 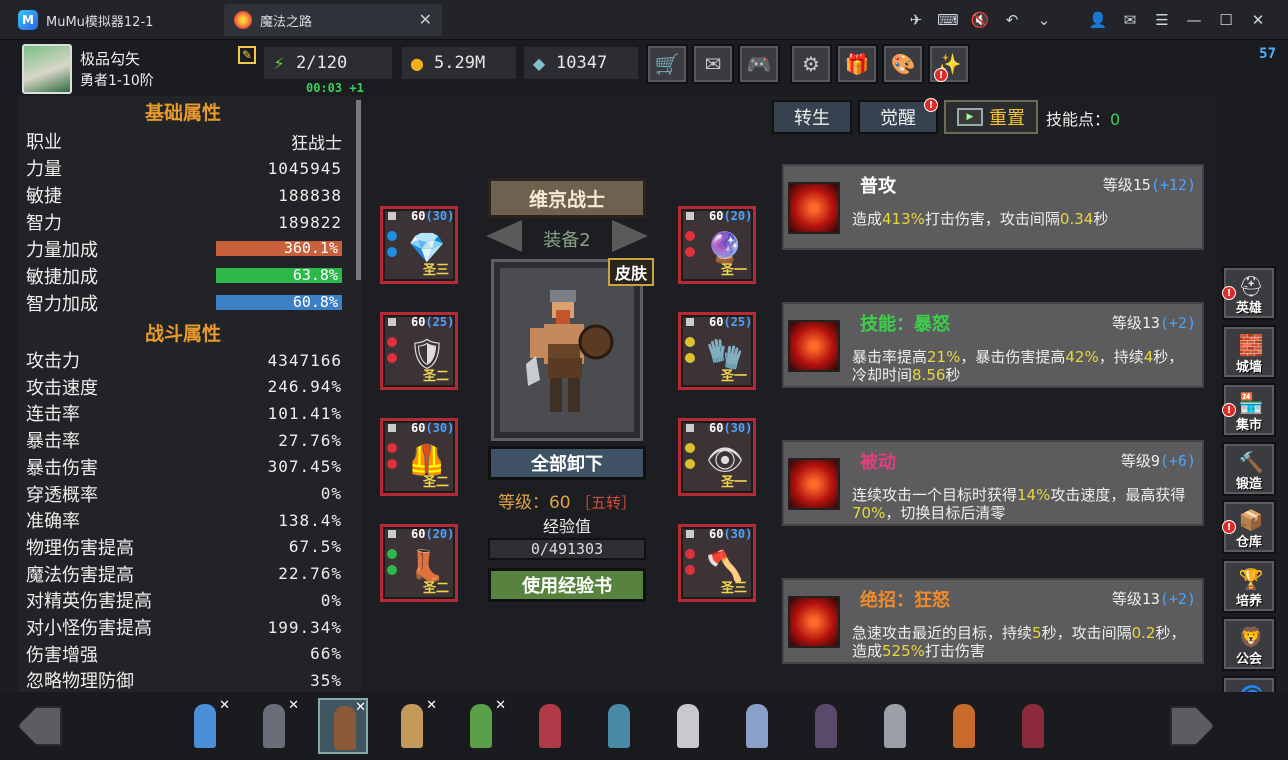 I want to click on nav-guild: 🦁 公会, so click(x=1249, y=644).